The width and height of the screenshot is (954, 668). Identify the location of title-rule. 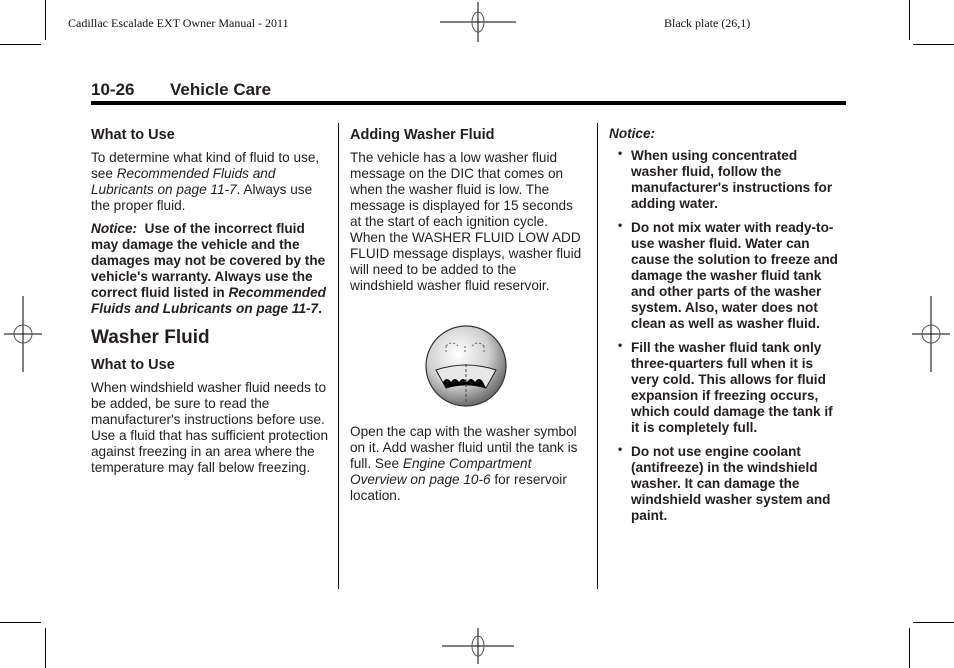
(468, 103).